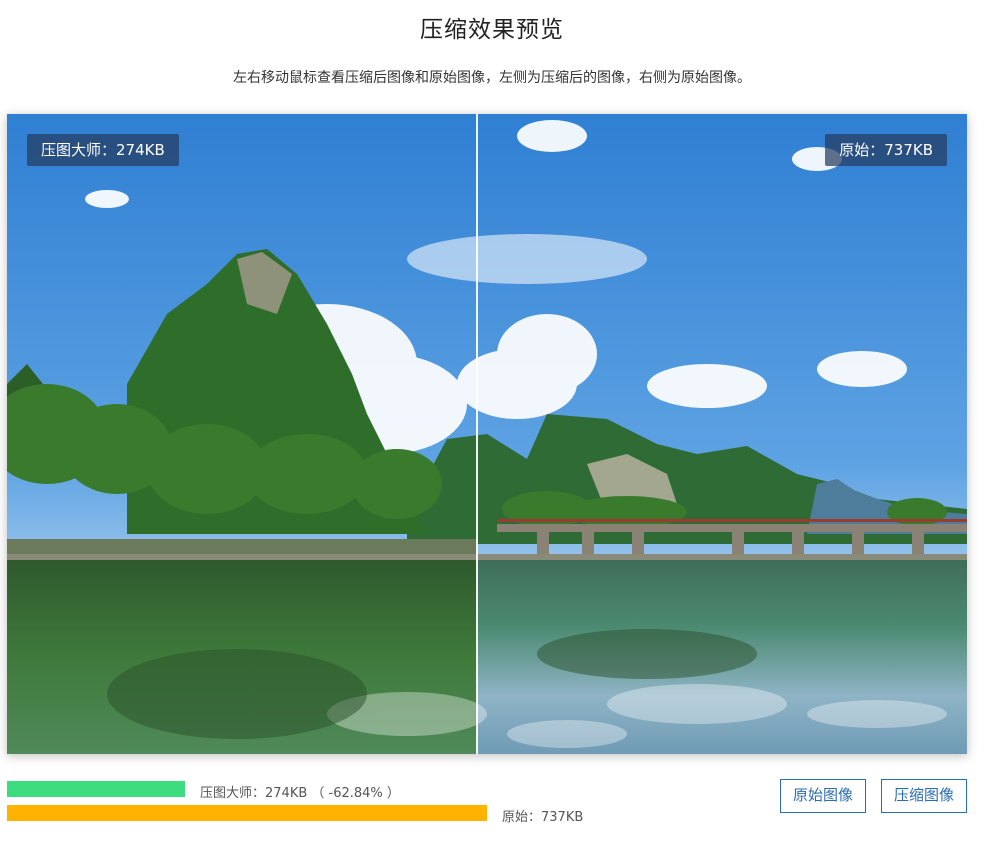 The height and width of the screenshot is (843, 984). Describe the element at coordinates (477, 434) in the screenshot. I see `comparison-divider-handle` at that location.